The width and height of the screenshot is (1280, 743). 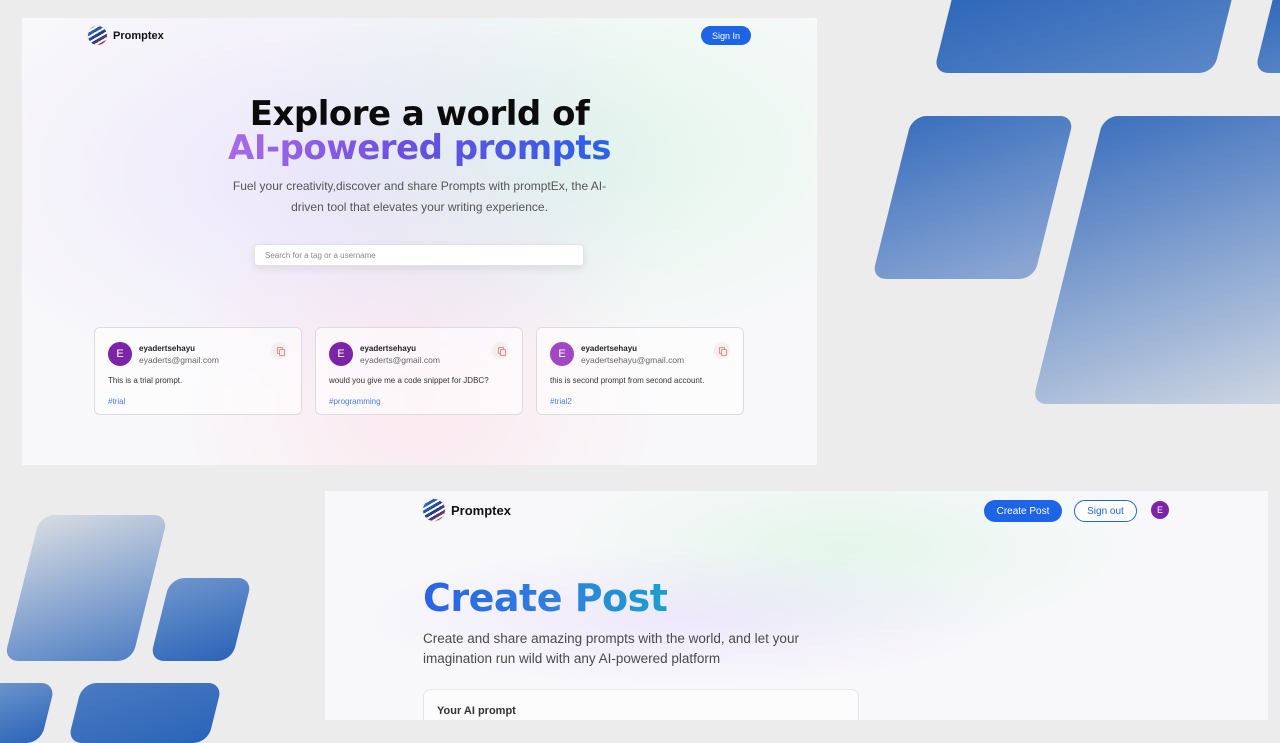 I want to click on headline-gradient-text: AI-powered prompts, so click(x=419, y=148).